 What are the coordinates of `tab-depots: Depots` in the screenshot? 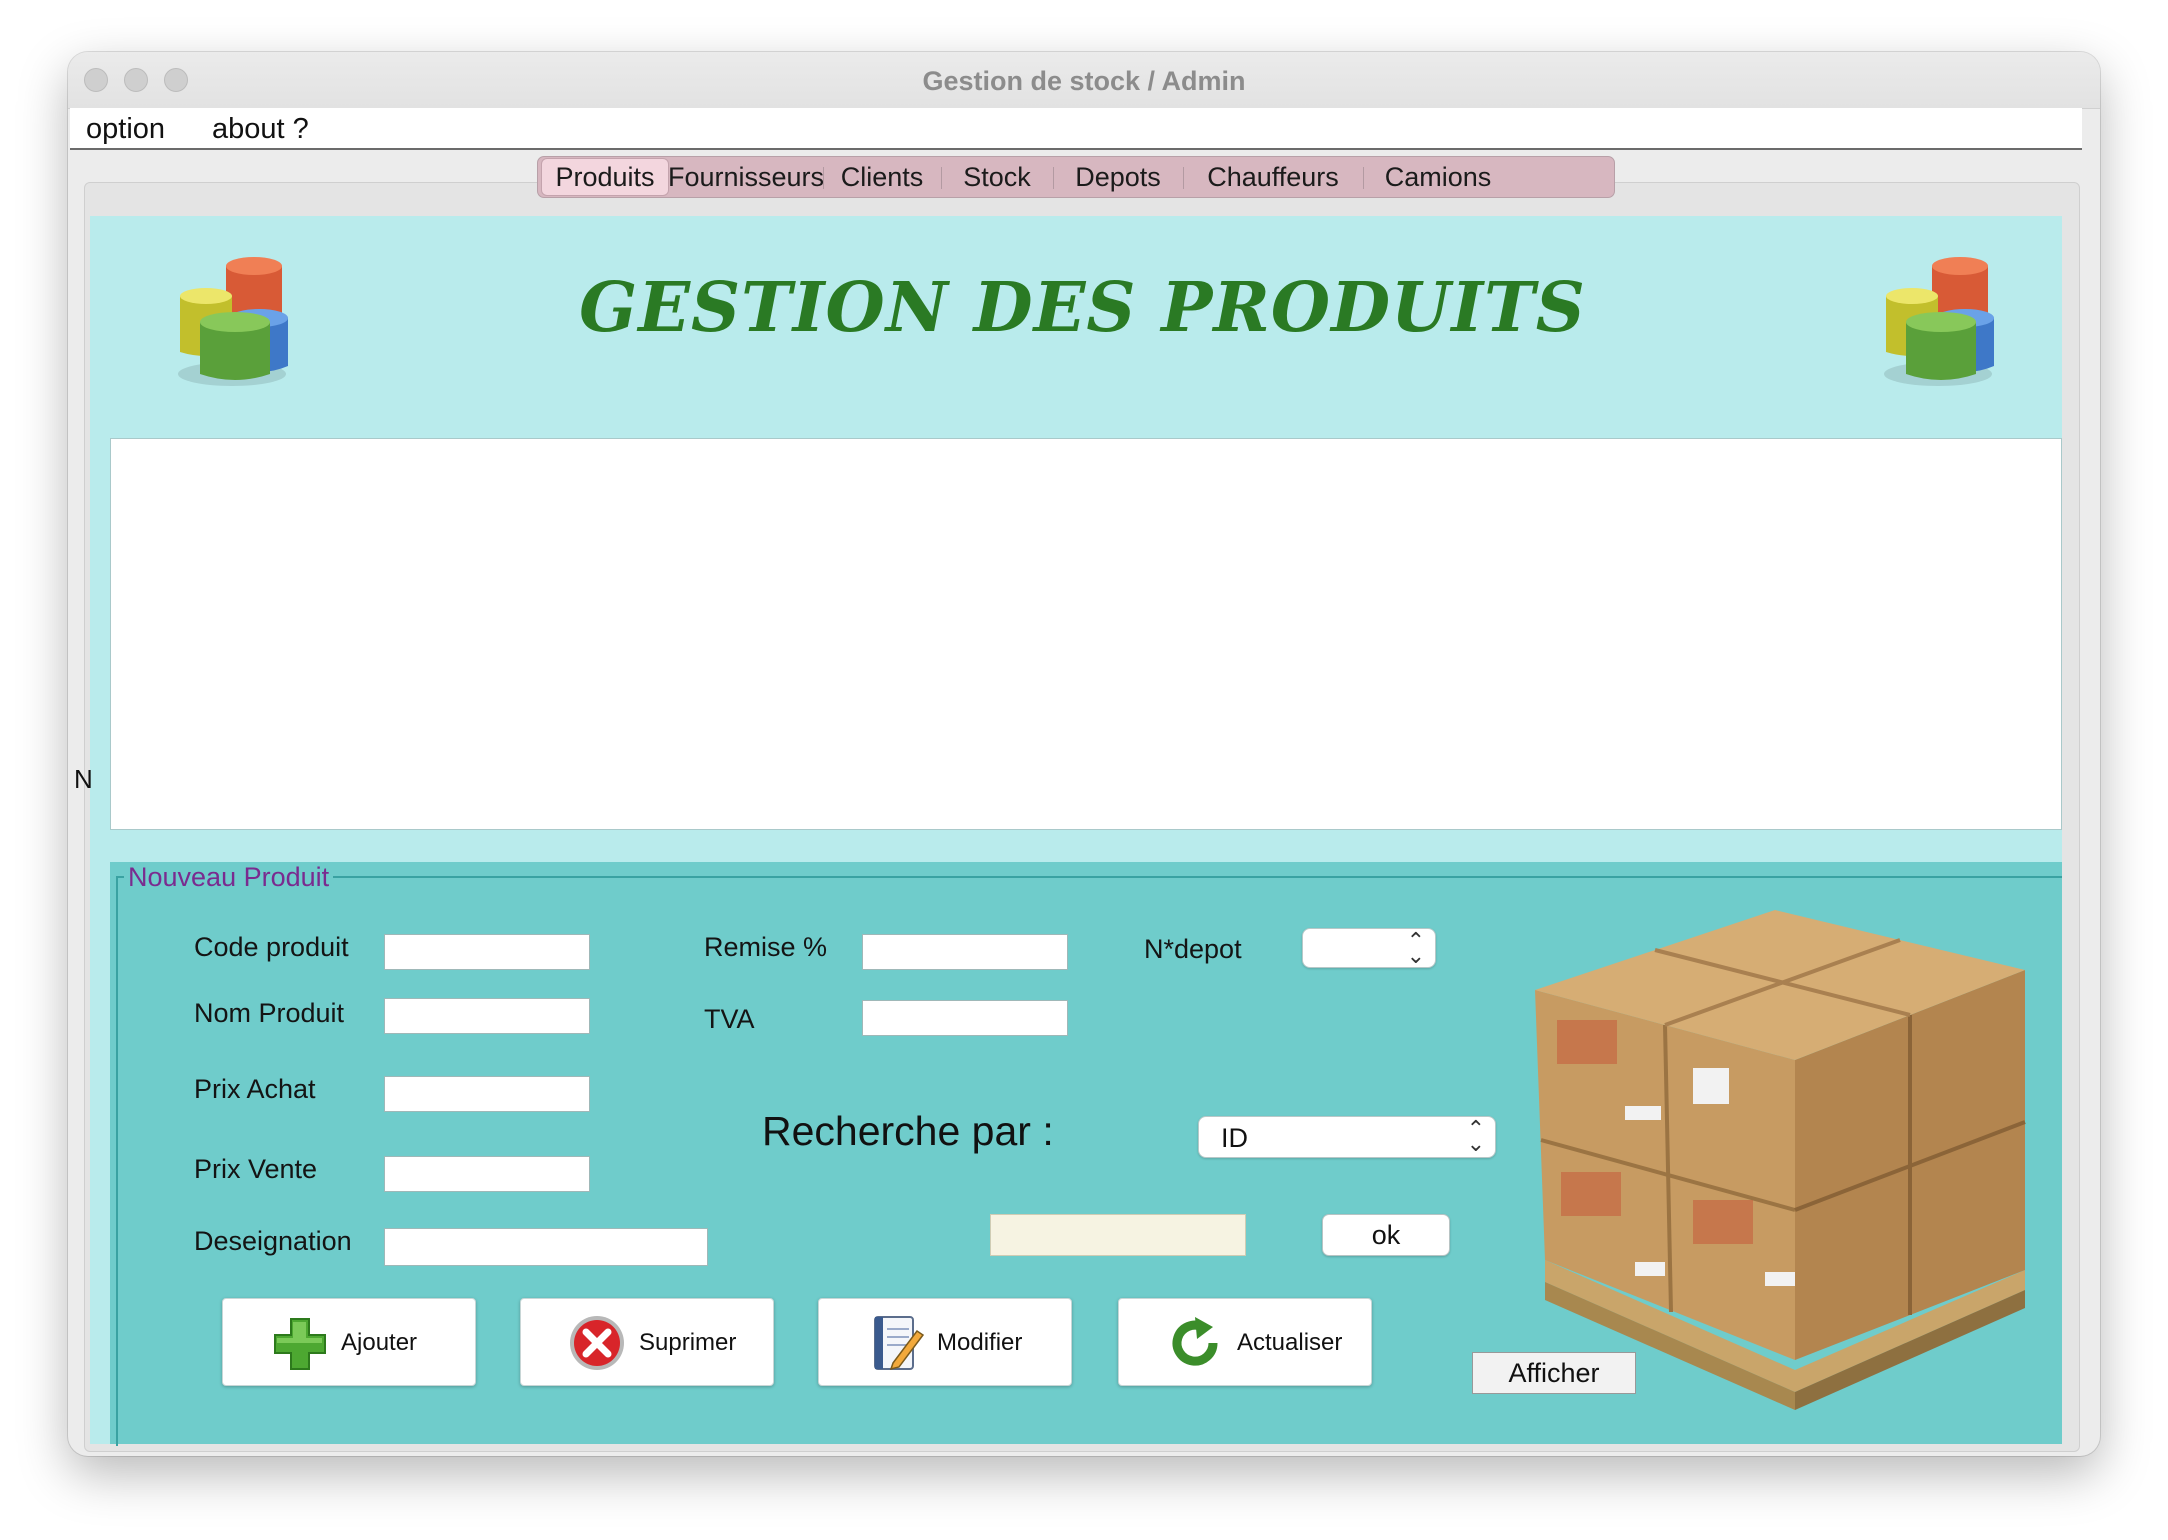 It's located at (1118, 177).